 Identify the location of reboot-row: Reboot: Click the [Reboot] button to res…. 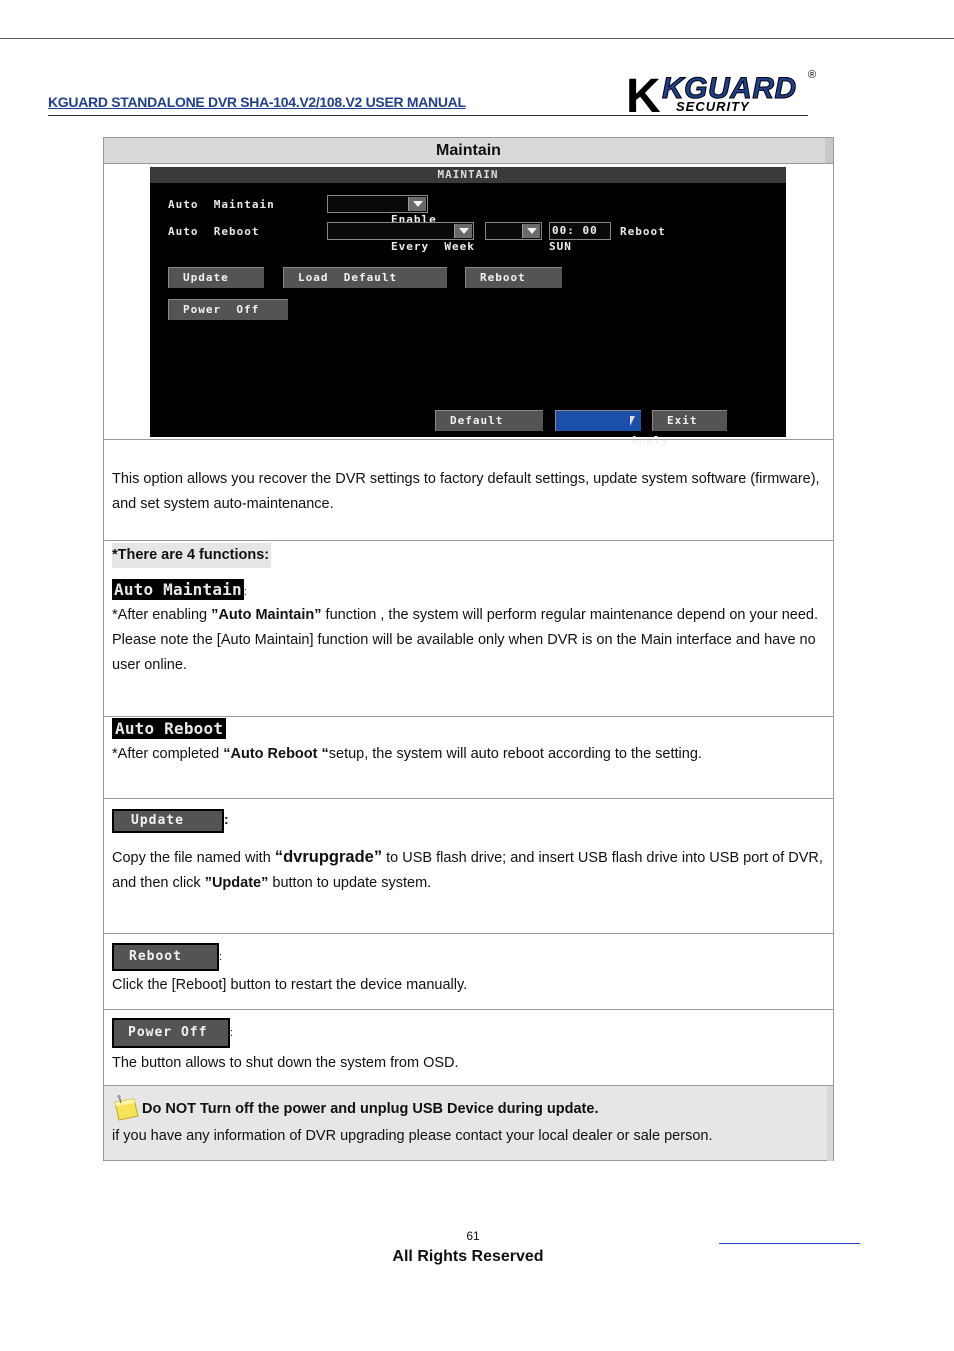
(468, 971).